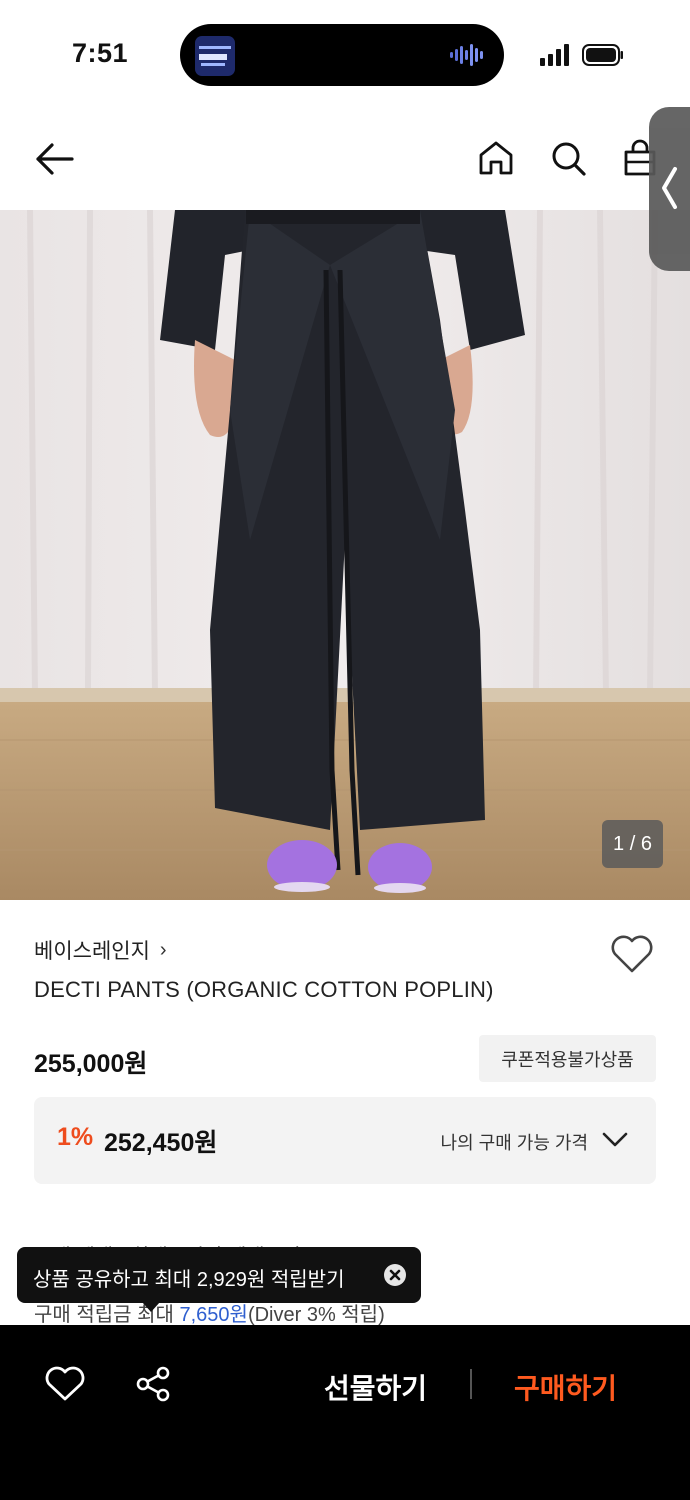 This screenshot has height=1500, width=690. I want to click on dynamic-island, so click(342, 55).